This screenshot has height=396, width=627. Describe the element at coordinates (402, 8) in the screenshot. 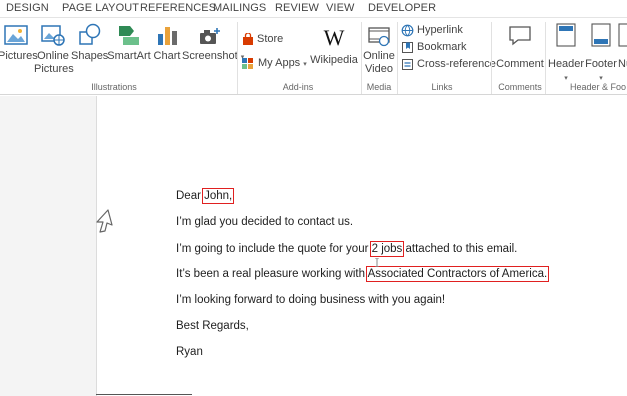

I see `tab-developer: DEVELOPER` at that location.